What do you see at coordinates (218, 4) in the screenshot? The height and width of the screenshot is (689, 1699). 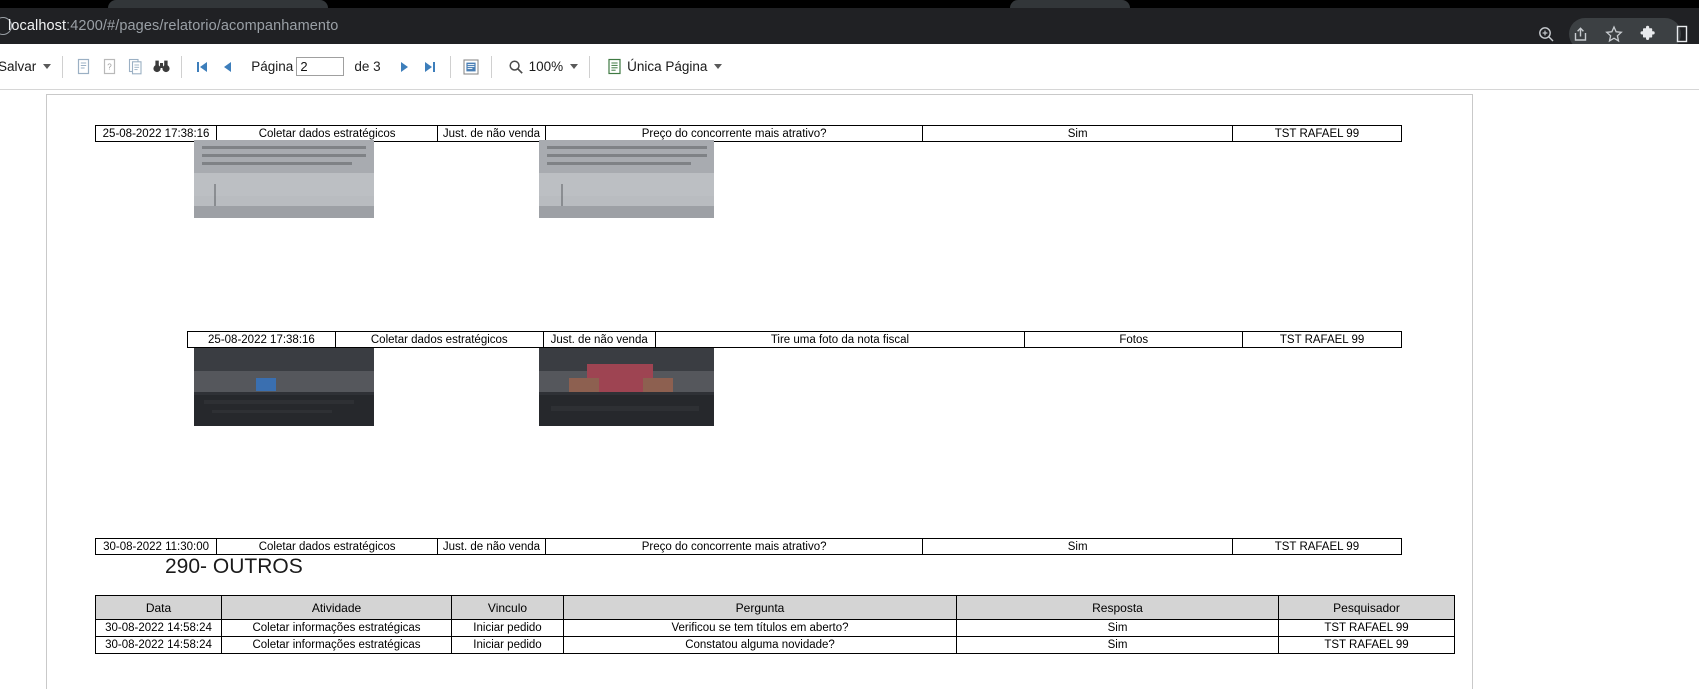 I see `browser-tab-active` at bounding box center [218, 4].